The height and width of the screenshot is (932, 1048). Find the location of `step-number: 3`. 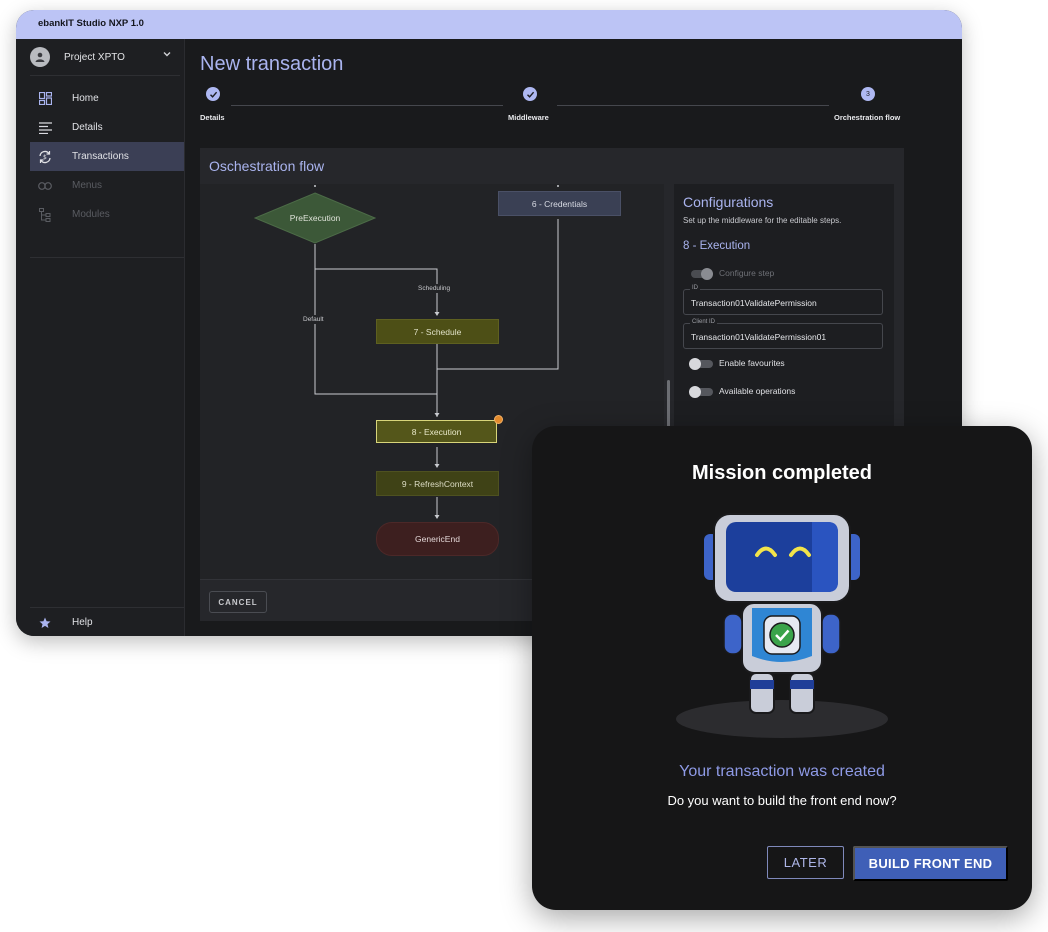

step-number: 3 is located at coordinates (868, 94).